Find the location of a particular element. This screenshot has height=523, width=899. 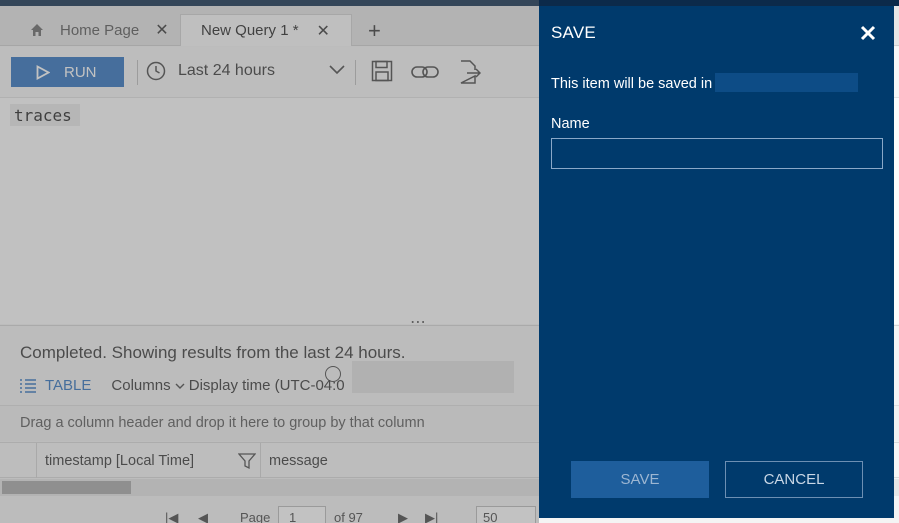

cancel-button: CANCEL is located at coordinates (794, 479).